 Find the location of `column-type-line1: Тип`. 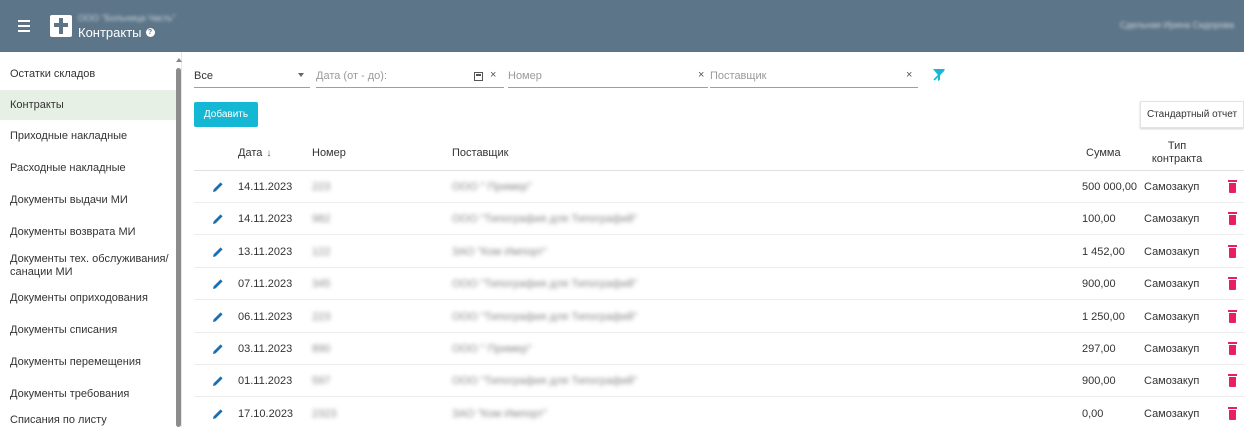

column-type-line1: Тип is located at coordinates (1177, 146).